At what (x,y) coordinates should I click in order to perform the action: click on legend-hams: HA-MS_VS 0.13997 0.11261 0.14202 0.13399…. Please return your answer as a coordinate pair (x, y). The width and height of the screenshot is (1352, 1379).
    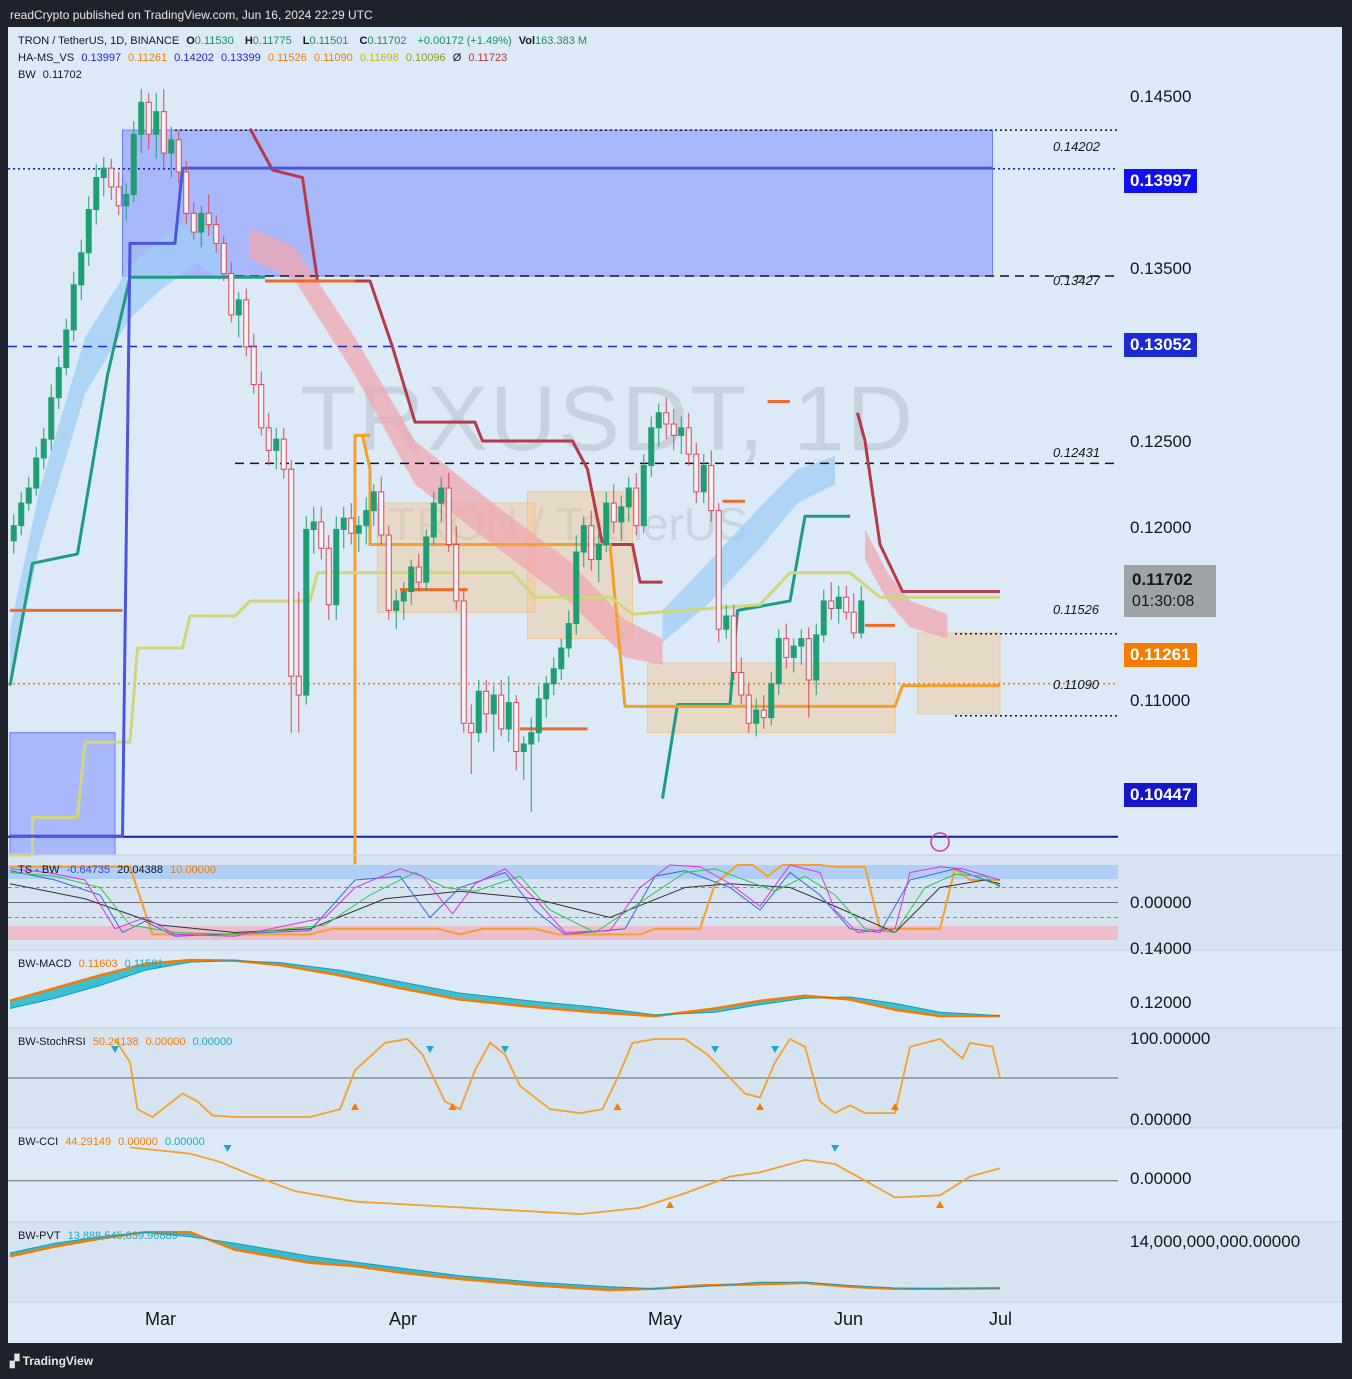
    Looking at the image, I should click on (264, 58).